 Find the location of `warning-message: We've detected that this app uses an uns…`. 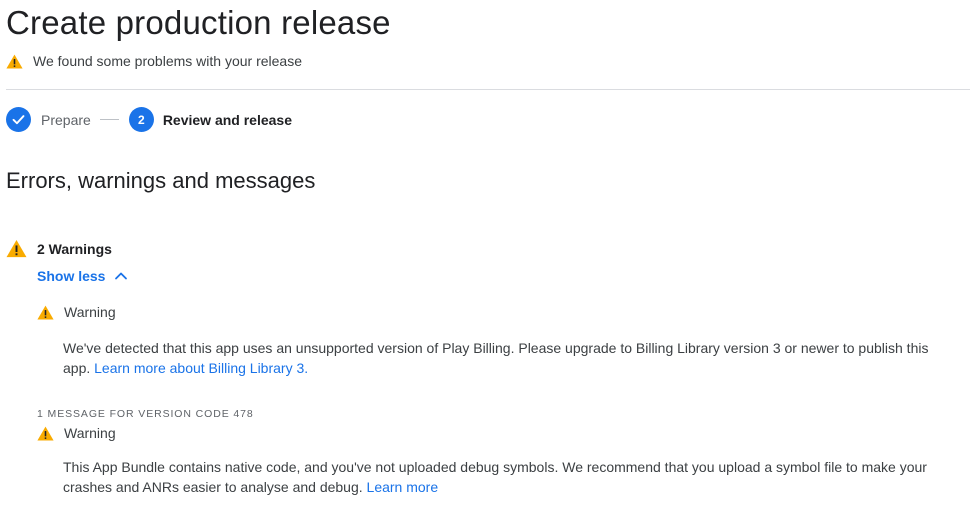

warning-message: We've detected that this app uses an uns… is located at coordinates (510, 358).